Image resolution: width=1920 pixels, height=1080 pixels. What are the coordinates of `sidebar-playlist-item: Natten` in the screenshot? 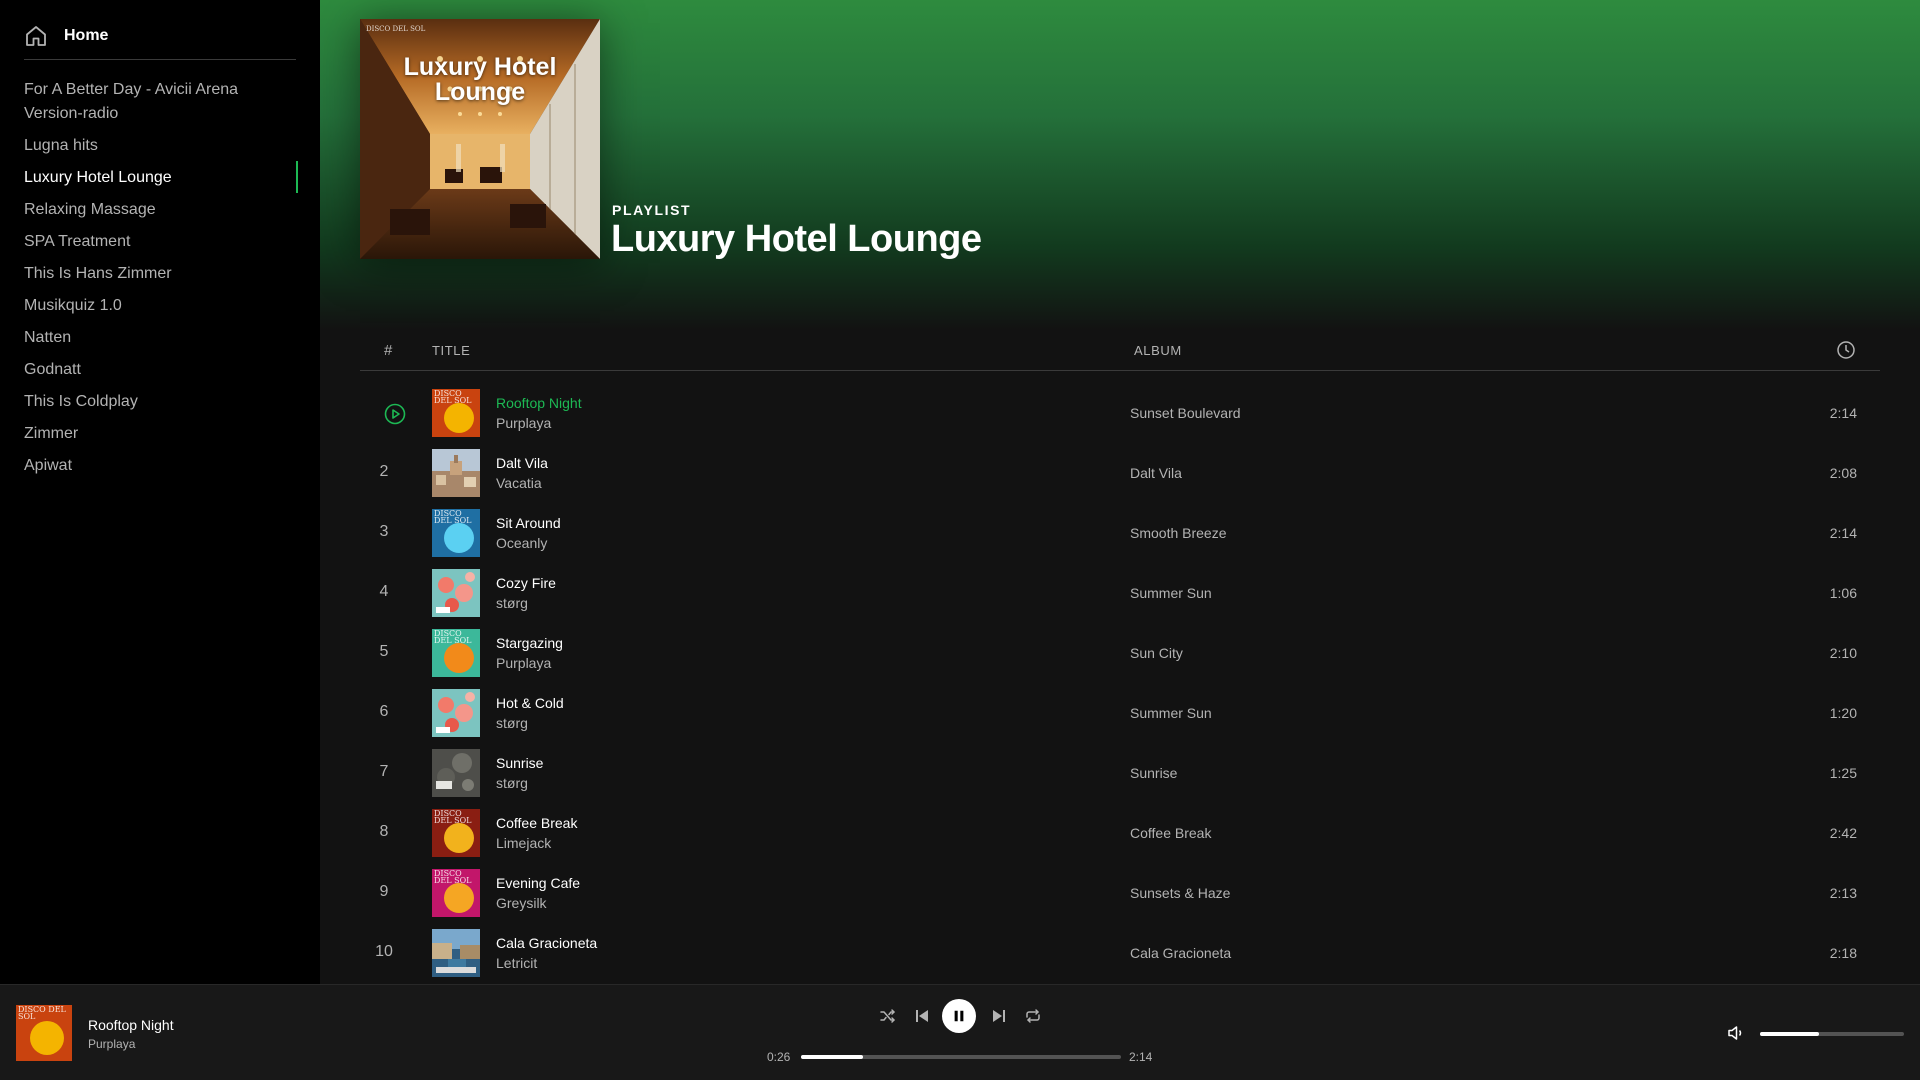 It's located at (160, 338).